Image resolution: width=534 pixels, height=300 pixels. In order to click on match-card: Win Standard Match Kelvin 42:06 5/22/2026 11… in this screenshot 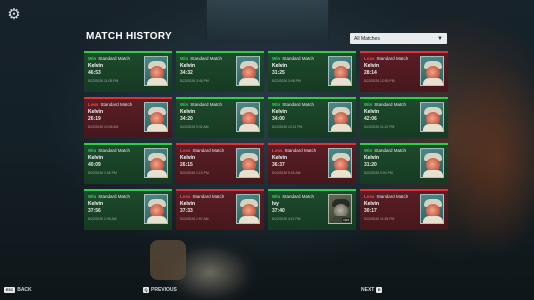, I will do `click(404, 117)`.